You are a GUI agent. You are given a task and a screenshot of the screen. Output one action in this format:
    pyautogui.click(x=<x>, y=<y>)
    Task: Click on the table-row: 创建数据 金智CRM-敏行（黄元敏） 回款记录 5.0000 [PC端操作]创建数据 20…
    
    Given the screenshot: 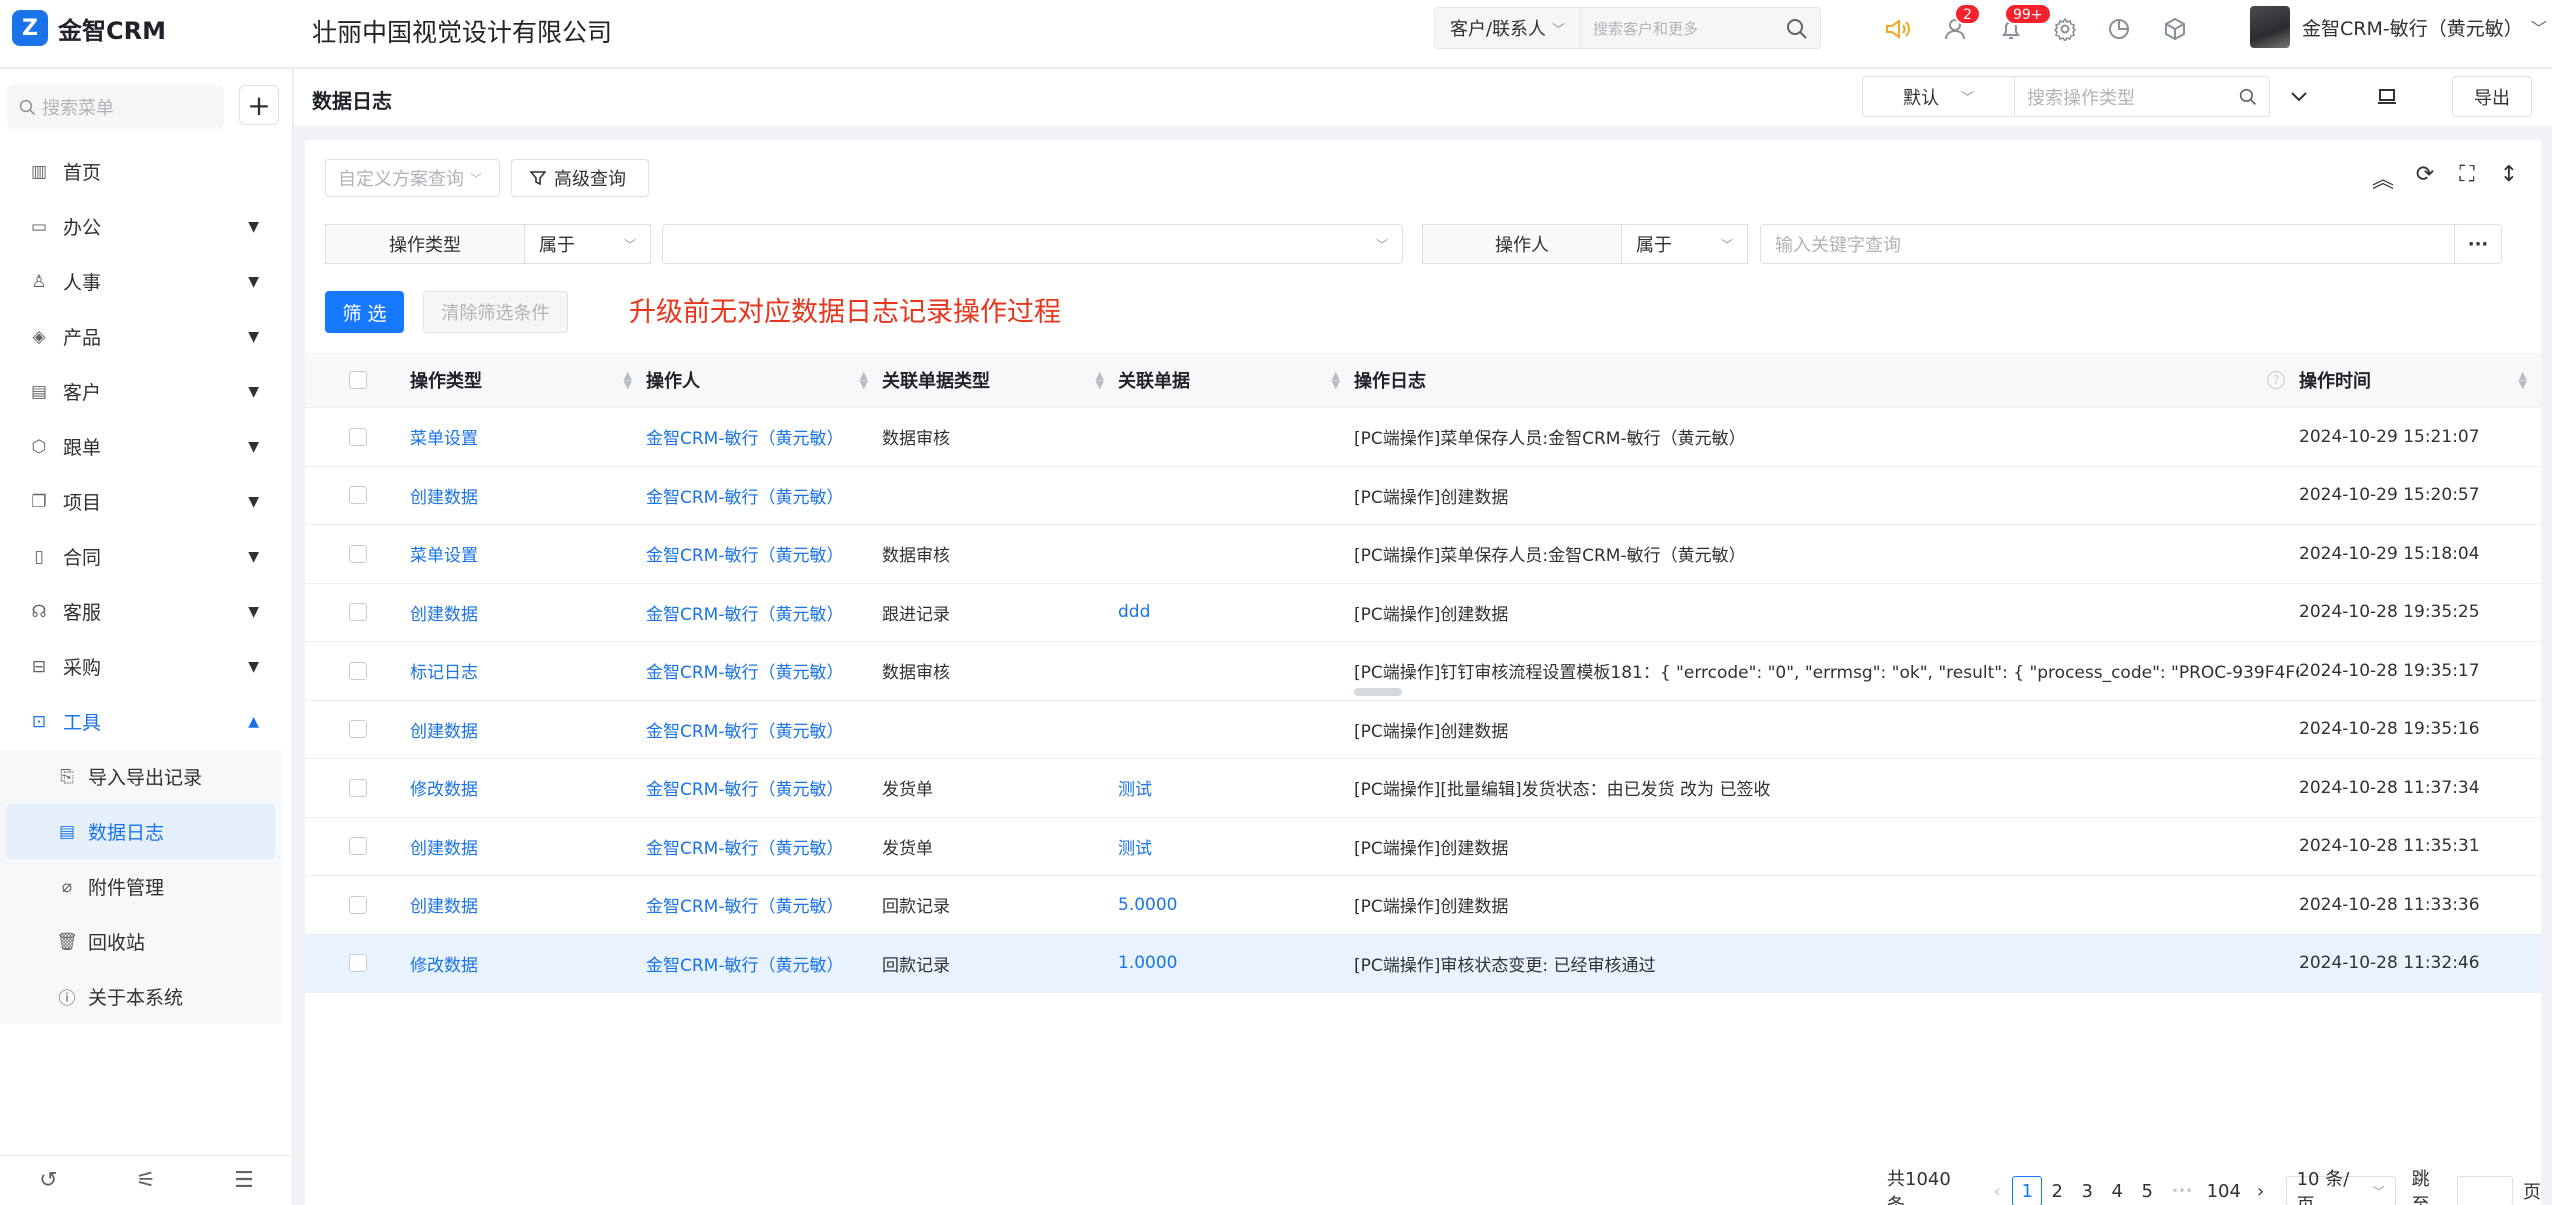 What is the action you would take?
    pyautogui.click(x=1423, y=905)
    